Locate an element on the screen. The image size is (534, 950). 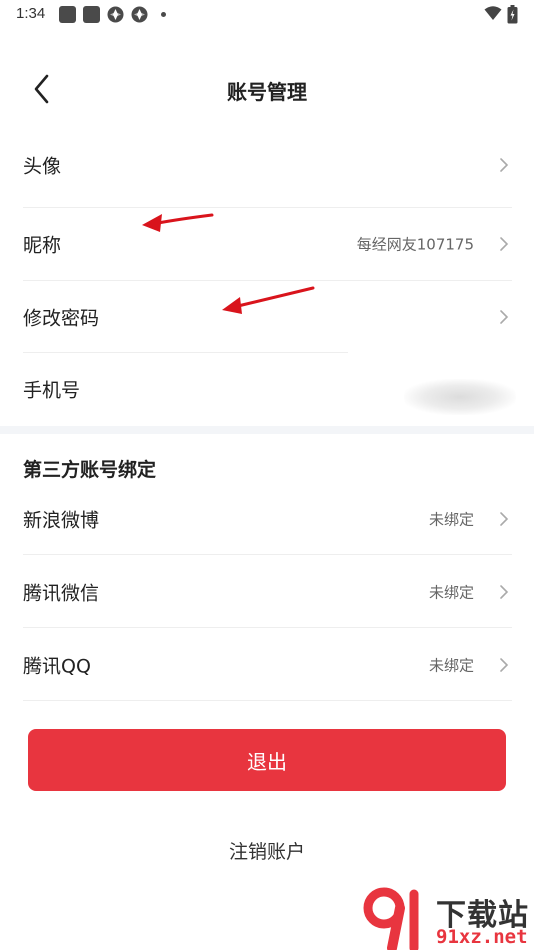
row-label: 头像 is located at coordinates (42, 166).